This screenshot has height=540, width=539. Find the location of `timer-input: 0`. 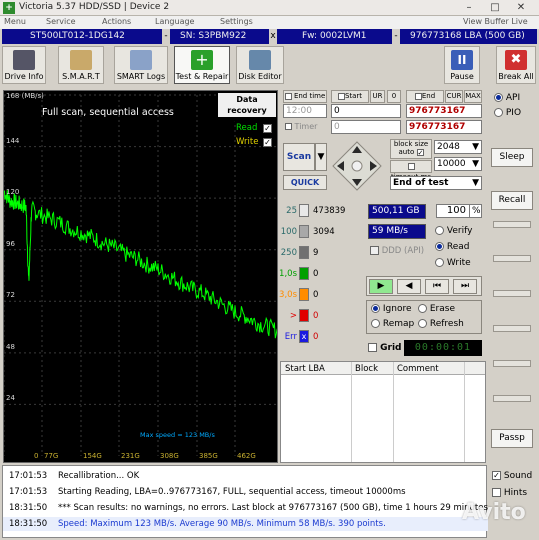

timer-input: 0 is located at coordinates (366, 127).